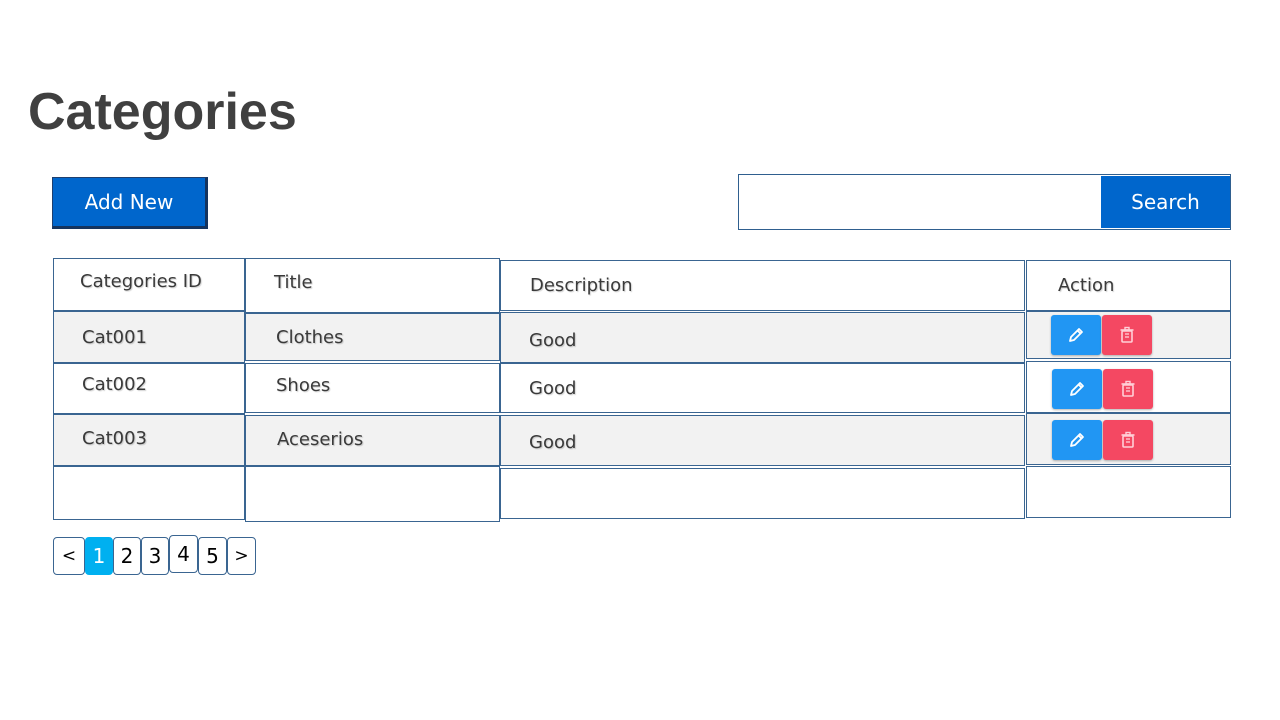 The width and height of the screenshot is (1280, 720). What do you see at coordinates (1165, 202) in the screenshot?
I see `search-button: Search` at bounding box center [1165, 202].